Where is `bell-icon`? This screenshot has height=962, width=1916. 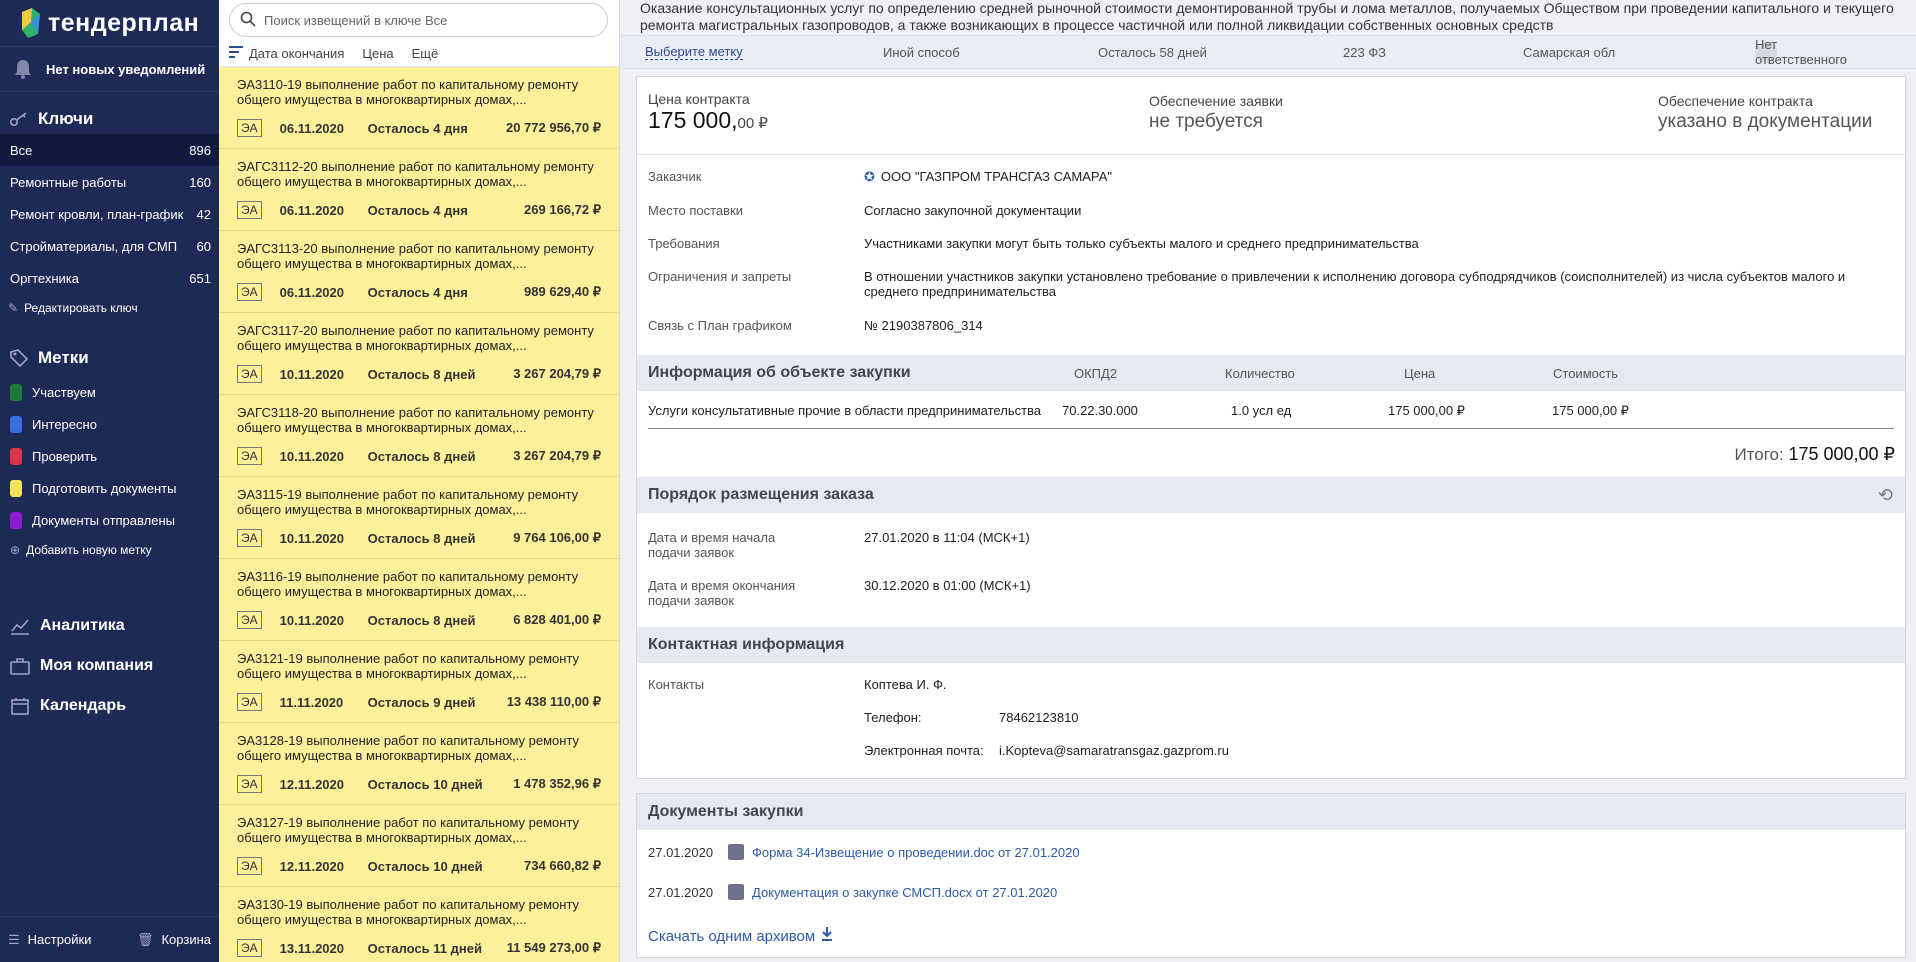 bell-icon is located at coordinates (23, 69).